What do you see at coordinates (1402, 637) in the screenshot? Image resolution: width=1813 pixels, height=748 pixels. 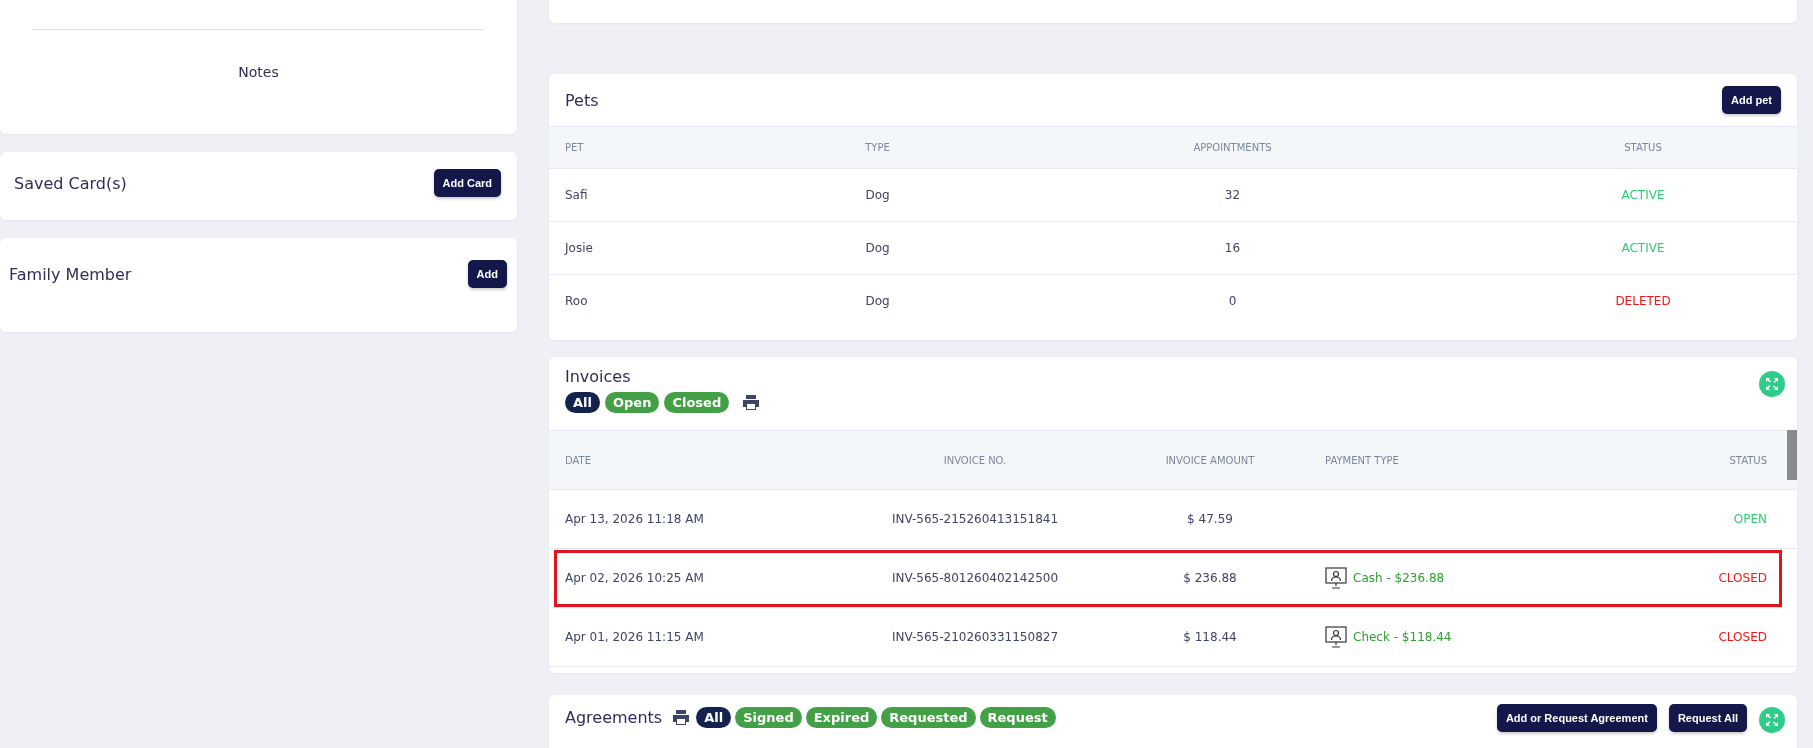 I see `payment-text: Check - $118.44` at bounding box center [1402, 637].